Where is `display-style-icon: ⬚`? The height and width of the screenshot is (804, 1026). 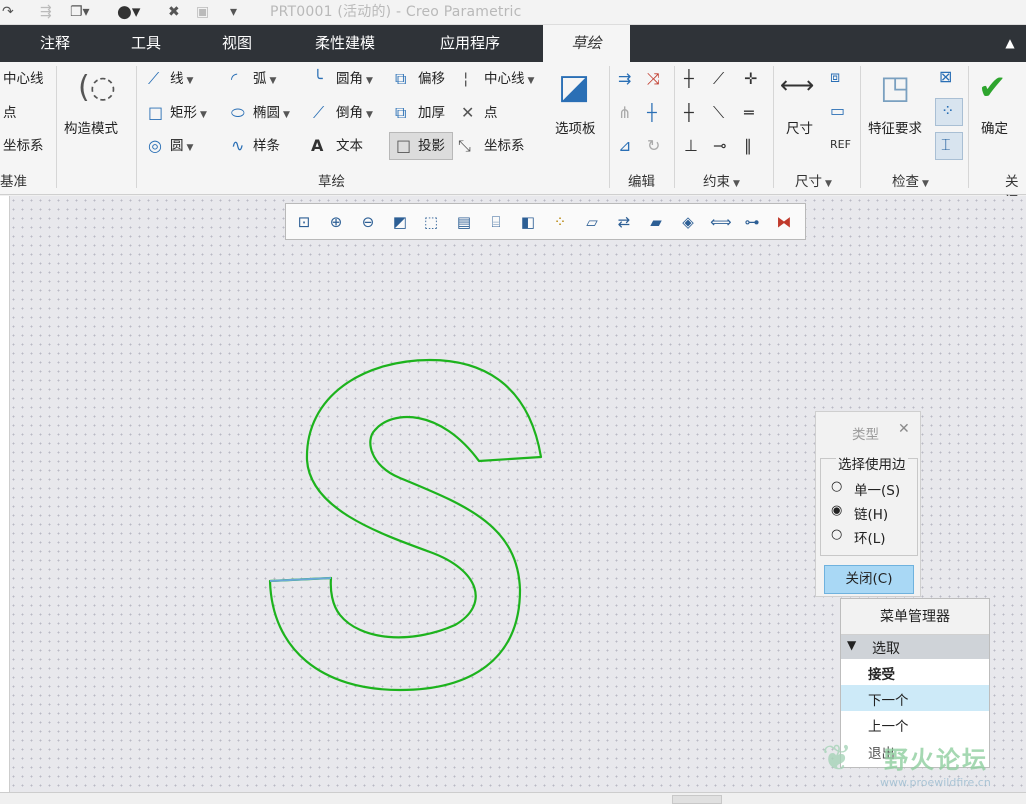
display-style-icon: ⬚ is located at coordinates (431, 222).